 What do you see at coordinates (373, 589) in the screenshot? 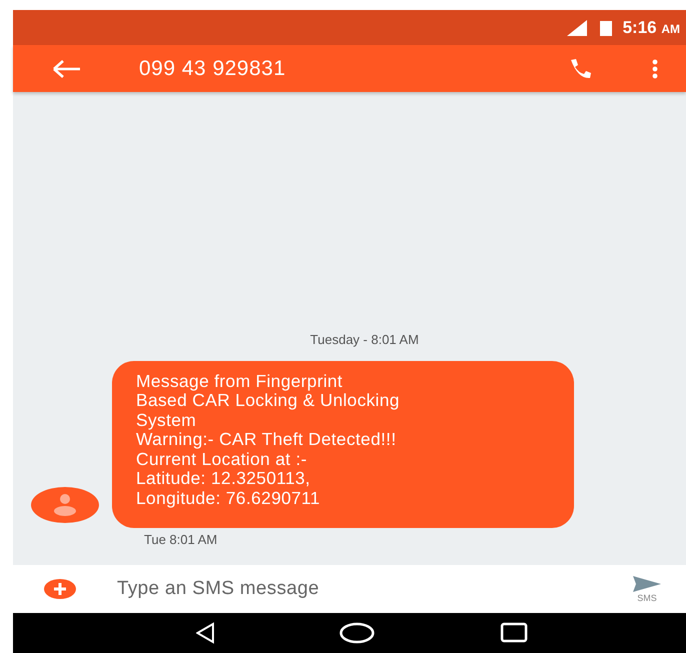
I see `message-input: Type an SMS message` at bounding box center [373, 589].